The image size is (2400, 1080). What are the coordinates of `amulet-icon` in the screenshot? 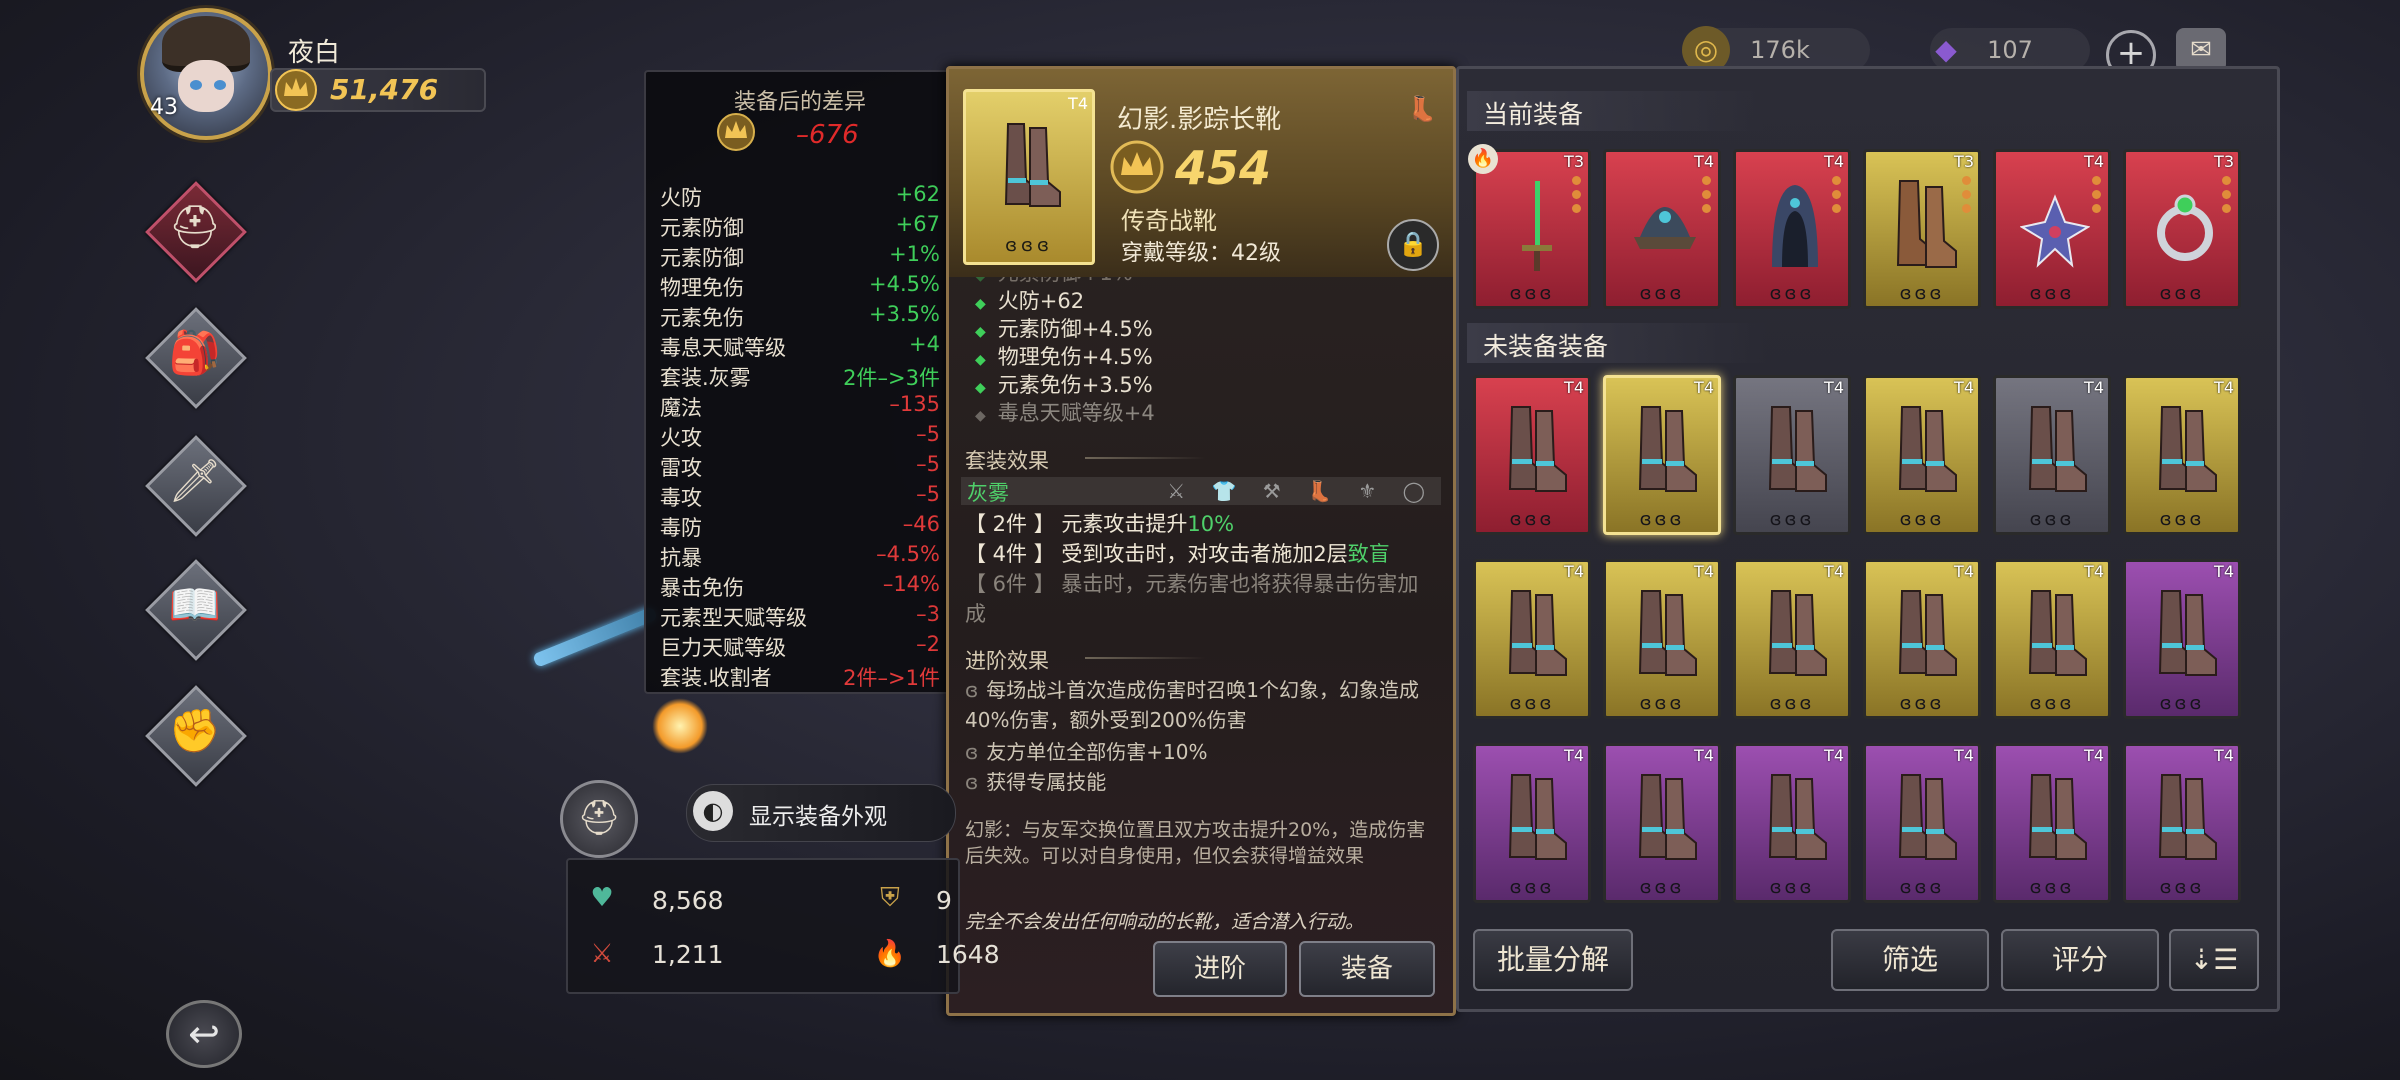 It's located at (2055, 231).